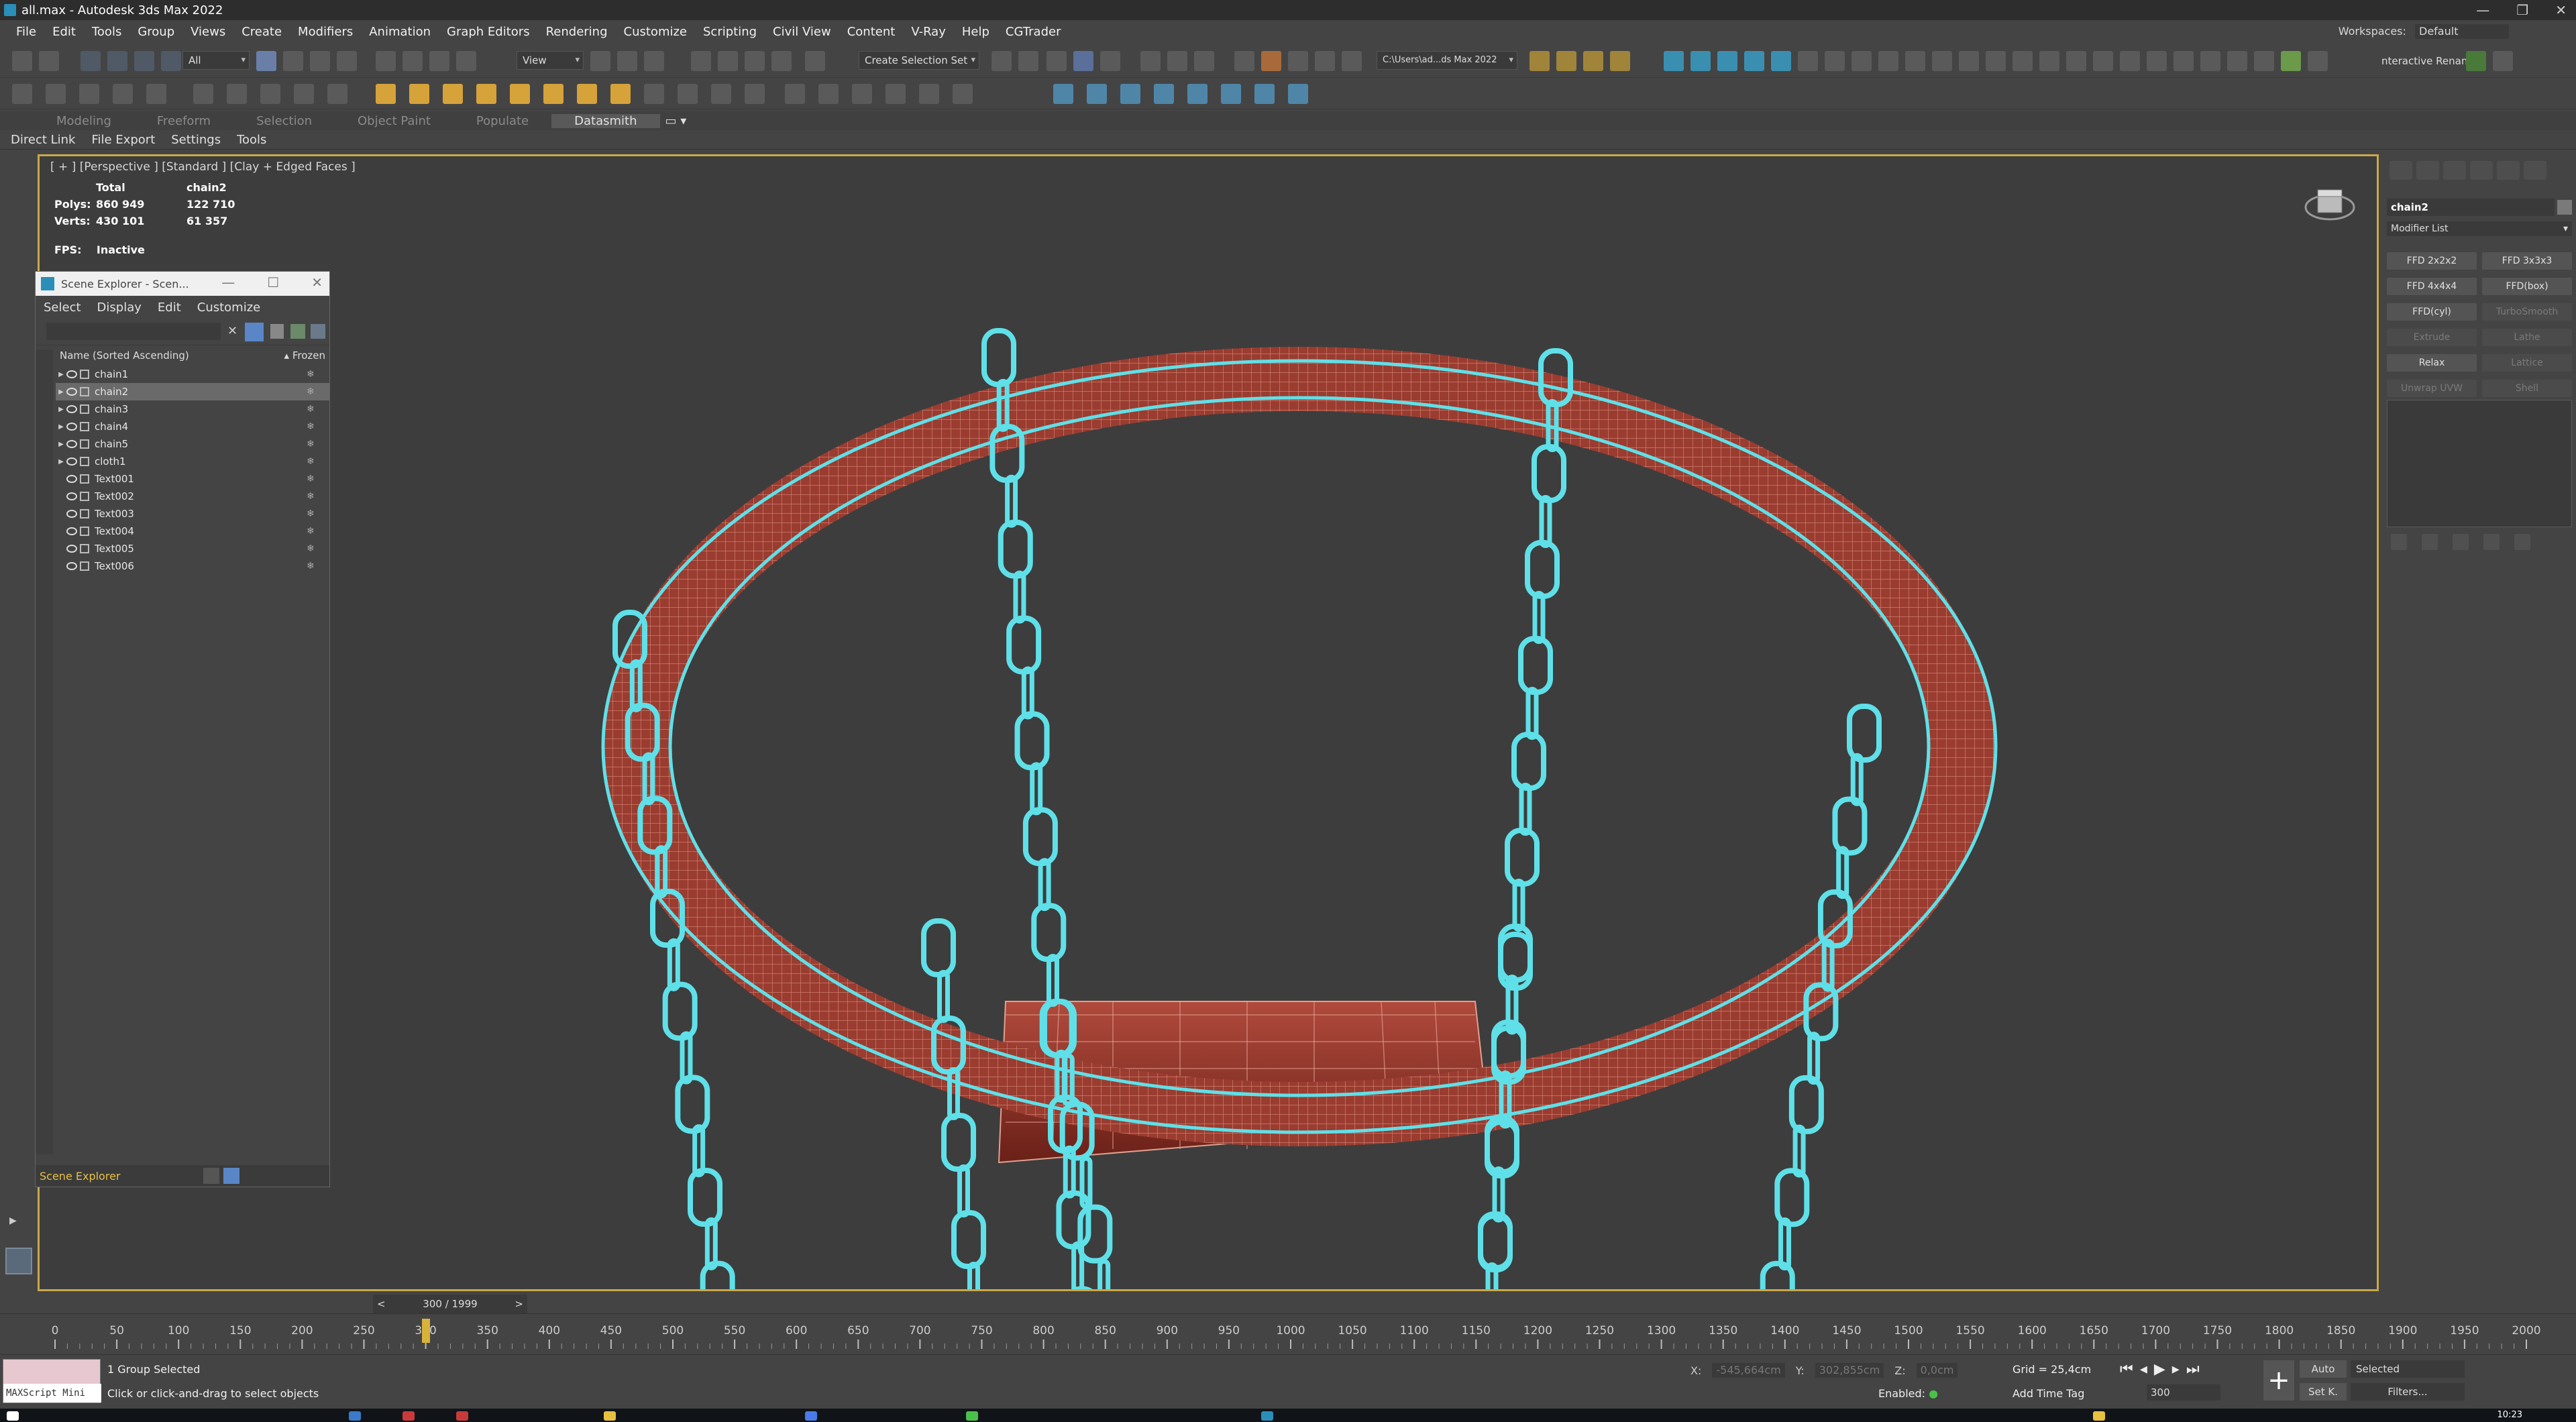 This screenshot has width=2576, height=1422. Describe the element at coordinates (1727, 61) in the screenshot. I see `vray-light-icon` at that location.